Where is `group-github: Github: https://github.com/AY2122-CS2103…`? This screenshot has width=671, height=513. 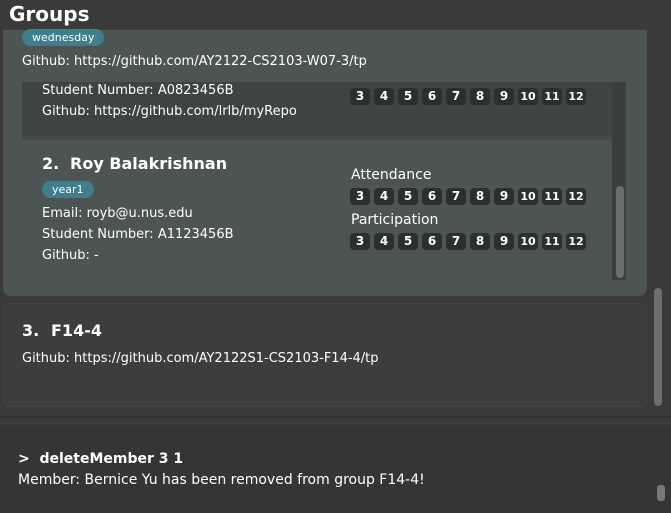
group-github: Github: https://github.com/AY2122-CS2103… is located at coordinates (194, 61).